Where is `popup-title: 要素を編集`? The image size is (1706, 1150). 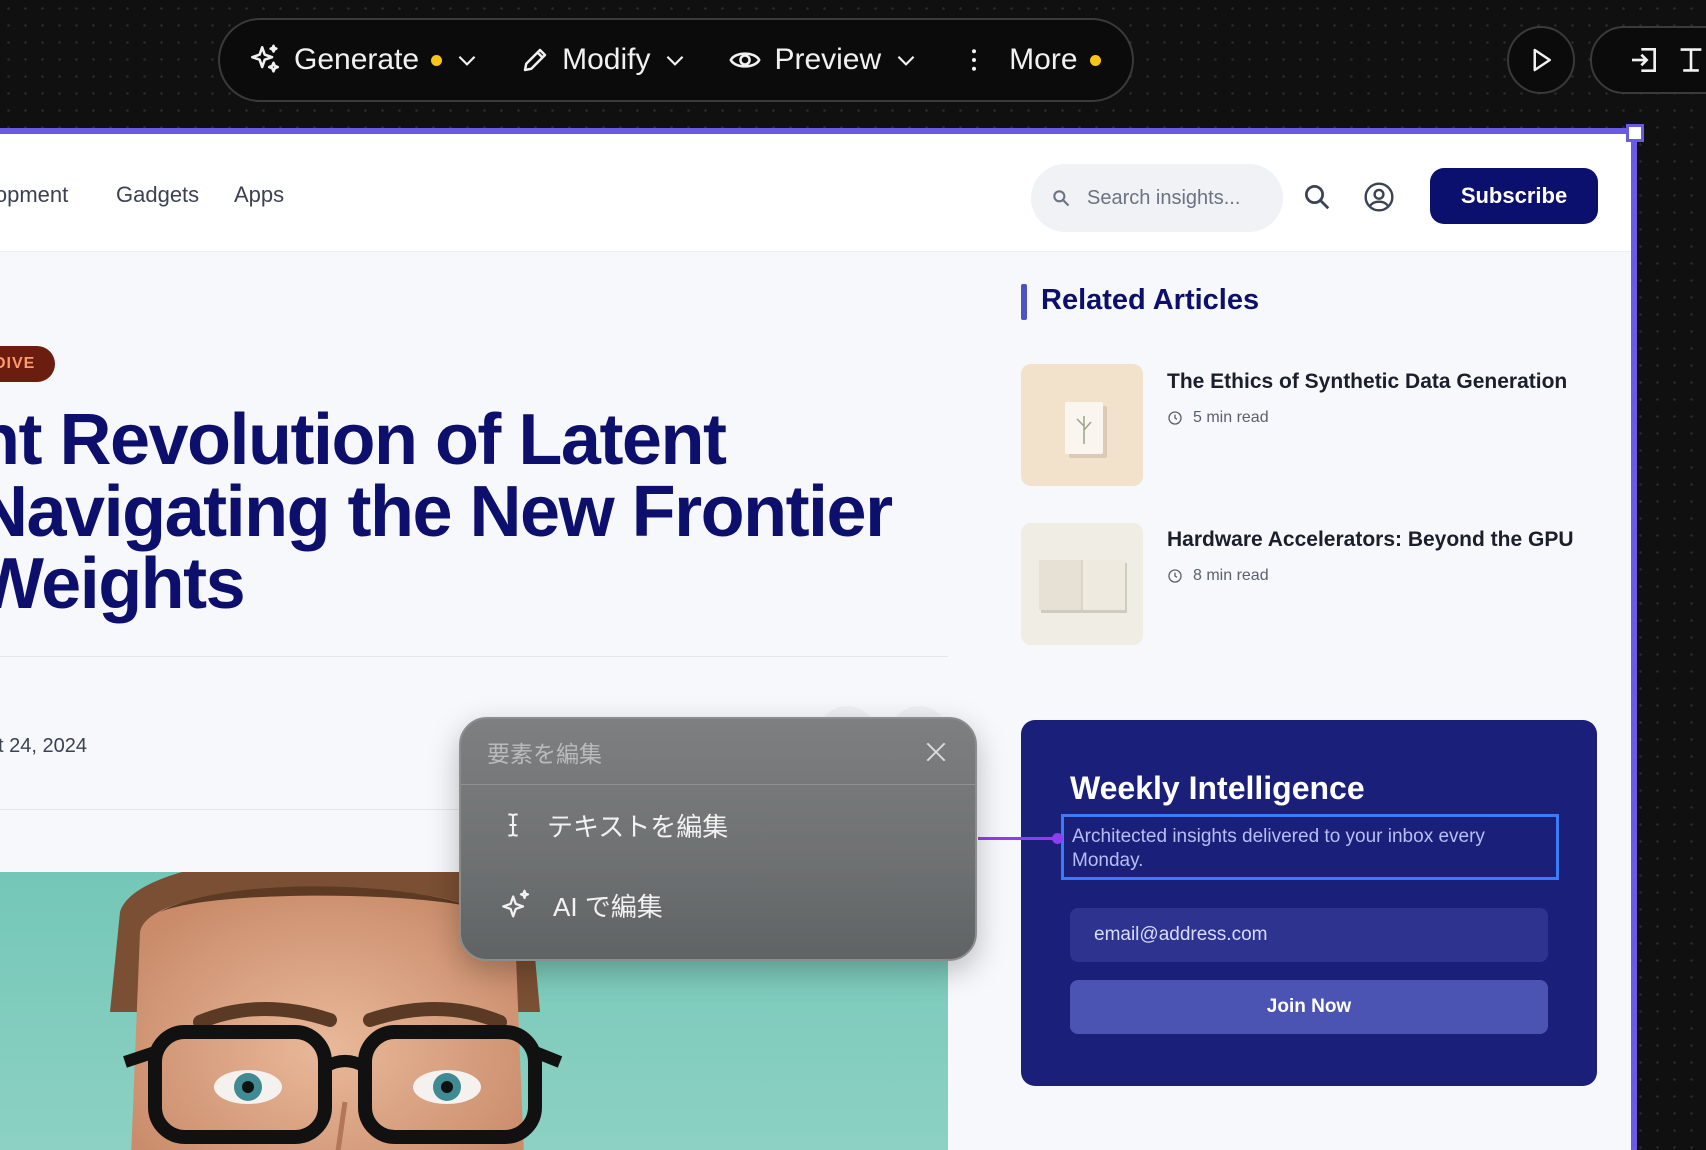
popup-title: 要素を編集 is located at coordinates (544, 753).